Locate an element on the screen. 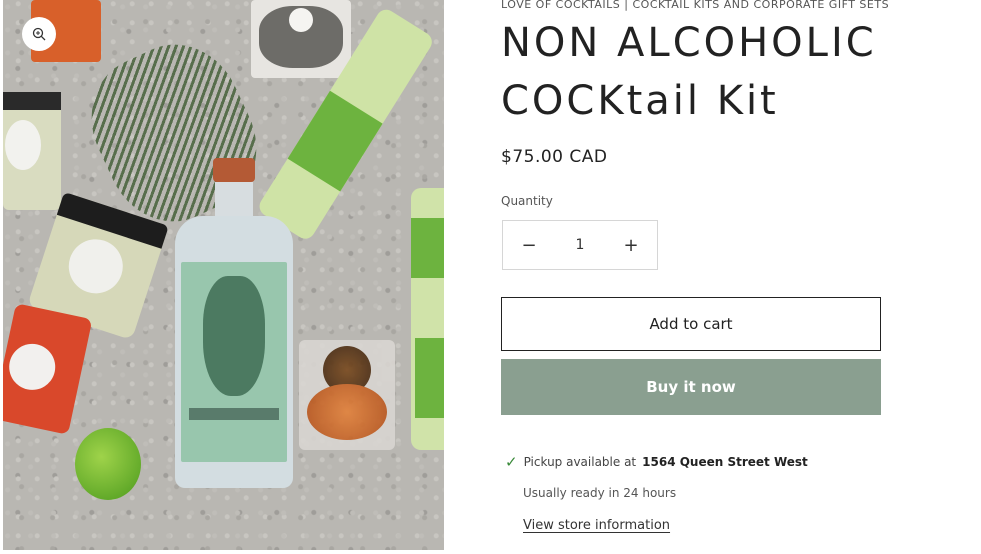  quantity-stepper: − 1 + is located at coordinates (580, 245).